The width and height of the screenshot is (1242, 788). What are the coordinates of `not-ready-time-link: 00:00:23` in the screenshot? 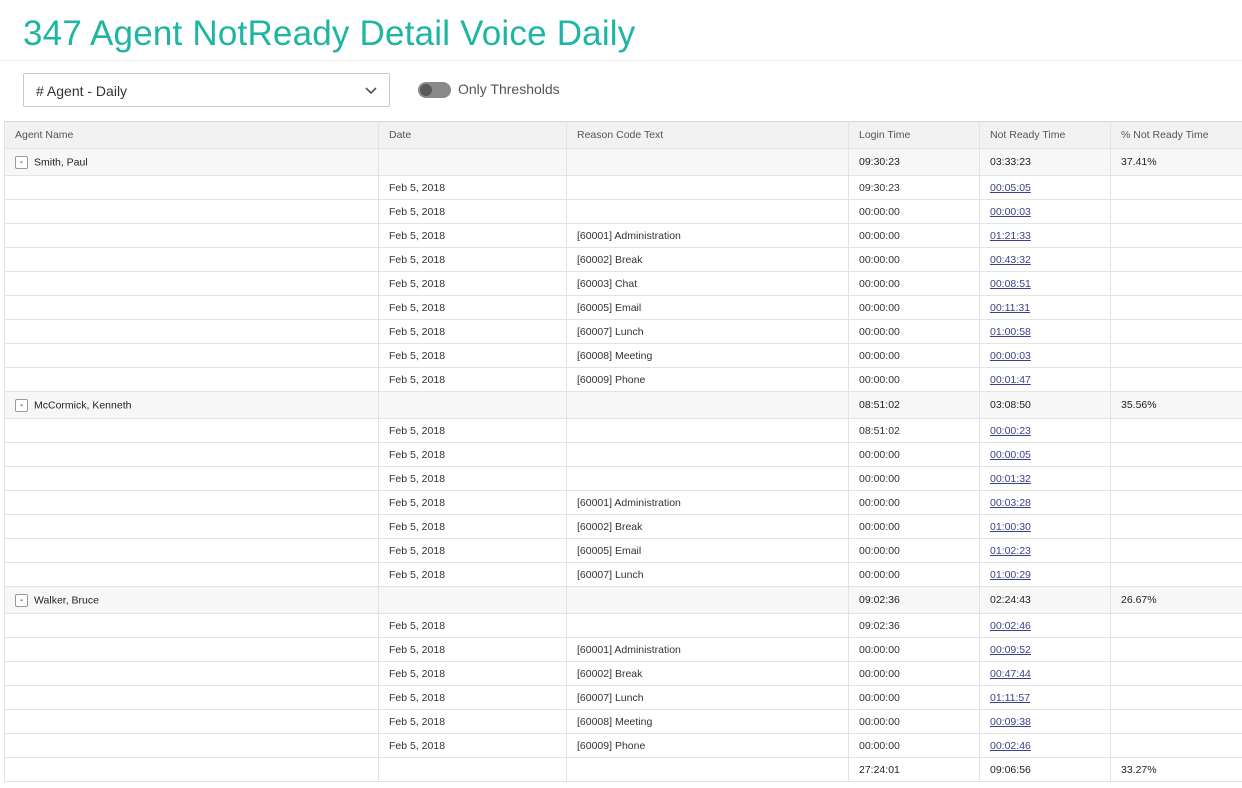 It's located at (1010, 431).